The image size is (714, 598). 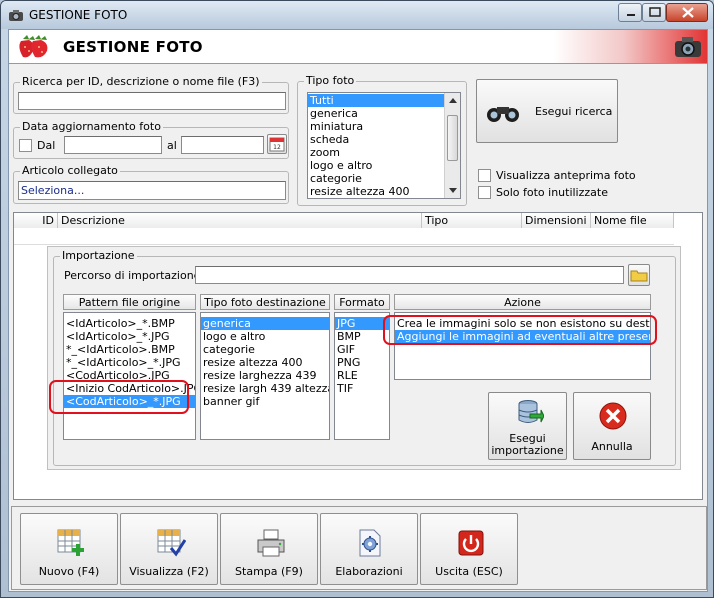 What do you see at coordinates (503, 114) in the screenshot?
I see `binoculars-icon` at bounding box center [503, 114].